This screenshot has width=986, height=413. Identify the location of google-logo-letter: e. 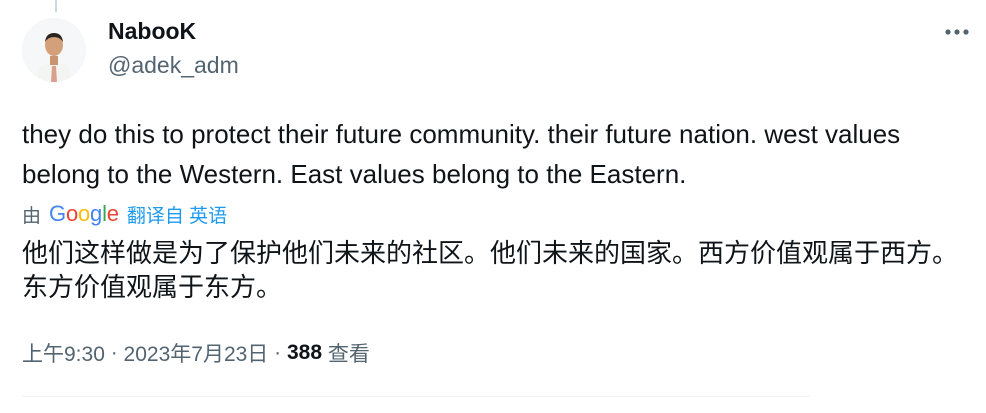
(112, 213).